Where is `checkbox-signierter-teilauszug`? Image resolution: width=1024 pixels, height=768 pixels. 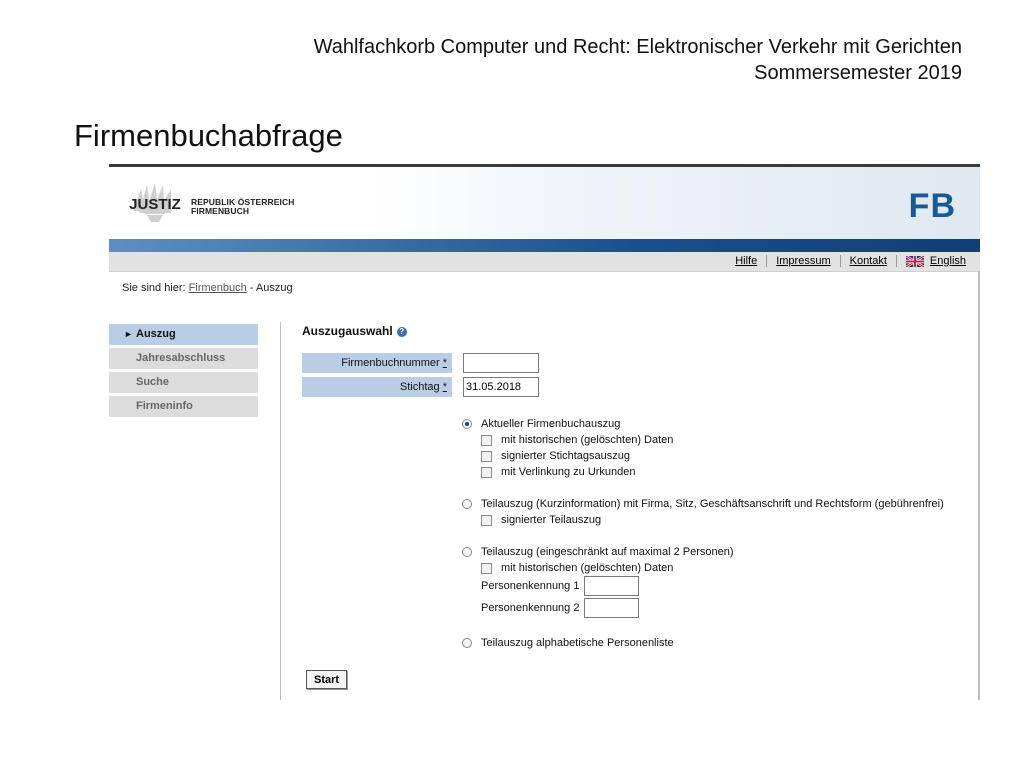
checkbox-signierter-teilauszug is located at coordinates (486, 520).